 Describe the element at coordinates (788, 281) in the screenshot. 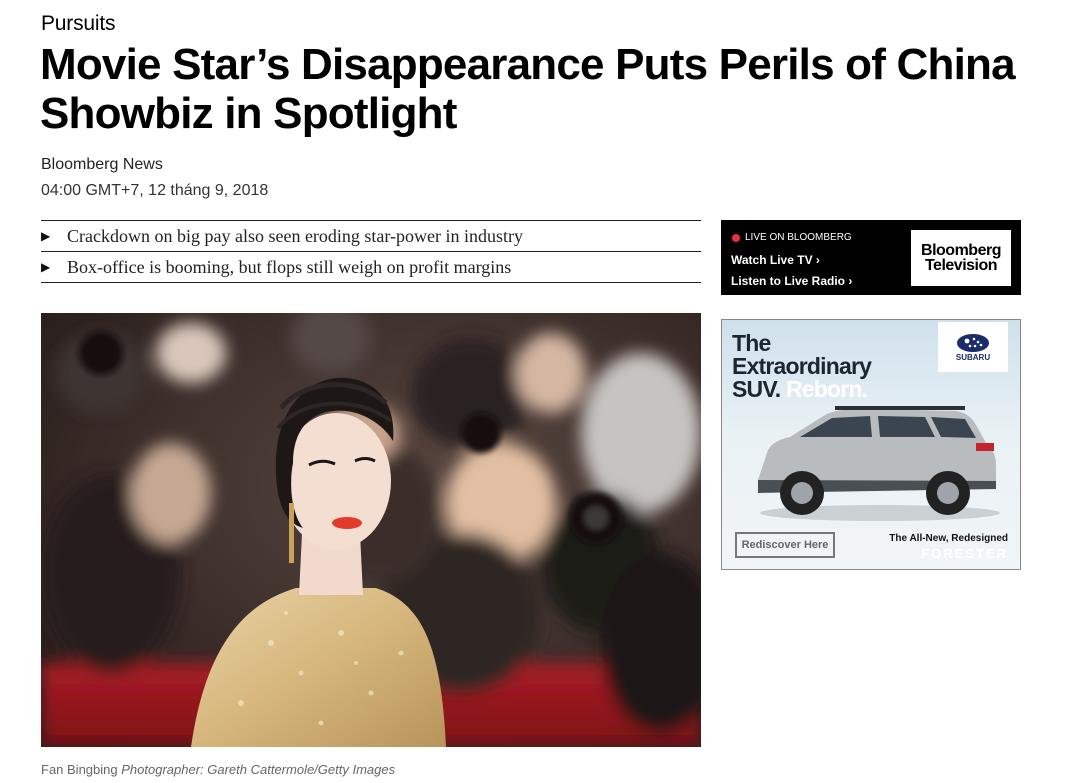

I see `listen-live-radio-label: Listen to Live Radio` at that location.